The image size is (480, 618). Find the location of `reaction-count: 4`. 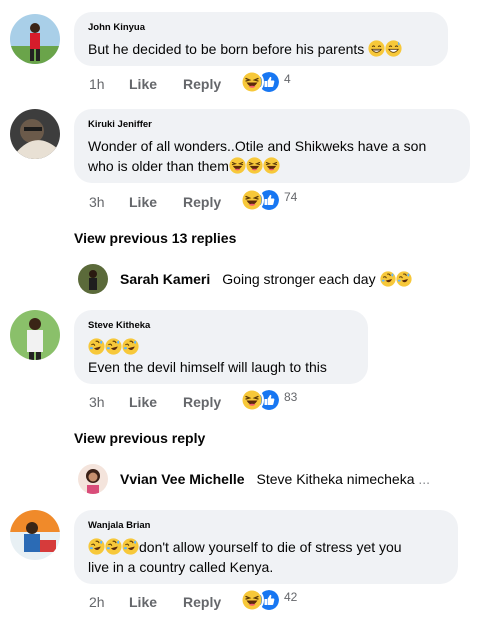

reaction-count: 4 is located at coordinates (287, 79).